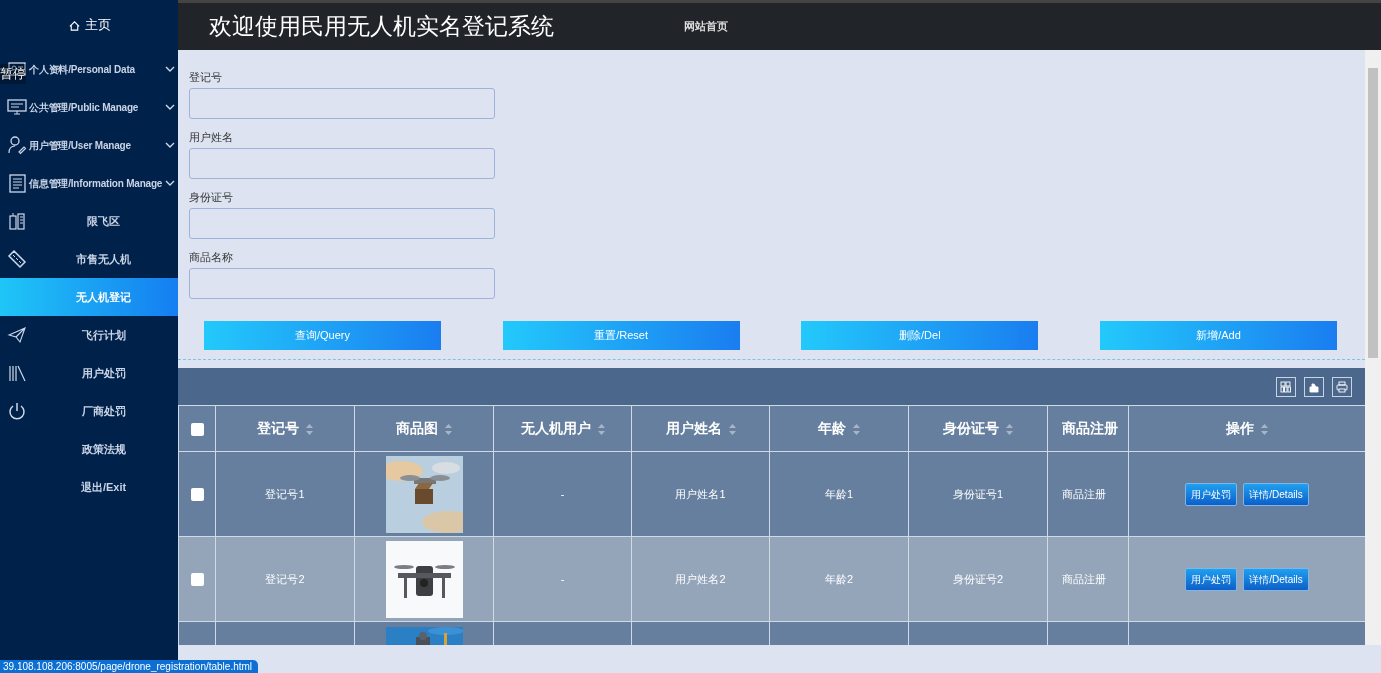 The image size is (1381, 673). Describe the element at coordinates (1342, 386) in the screenshot. I see `print-icon` at that location.